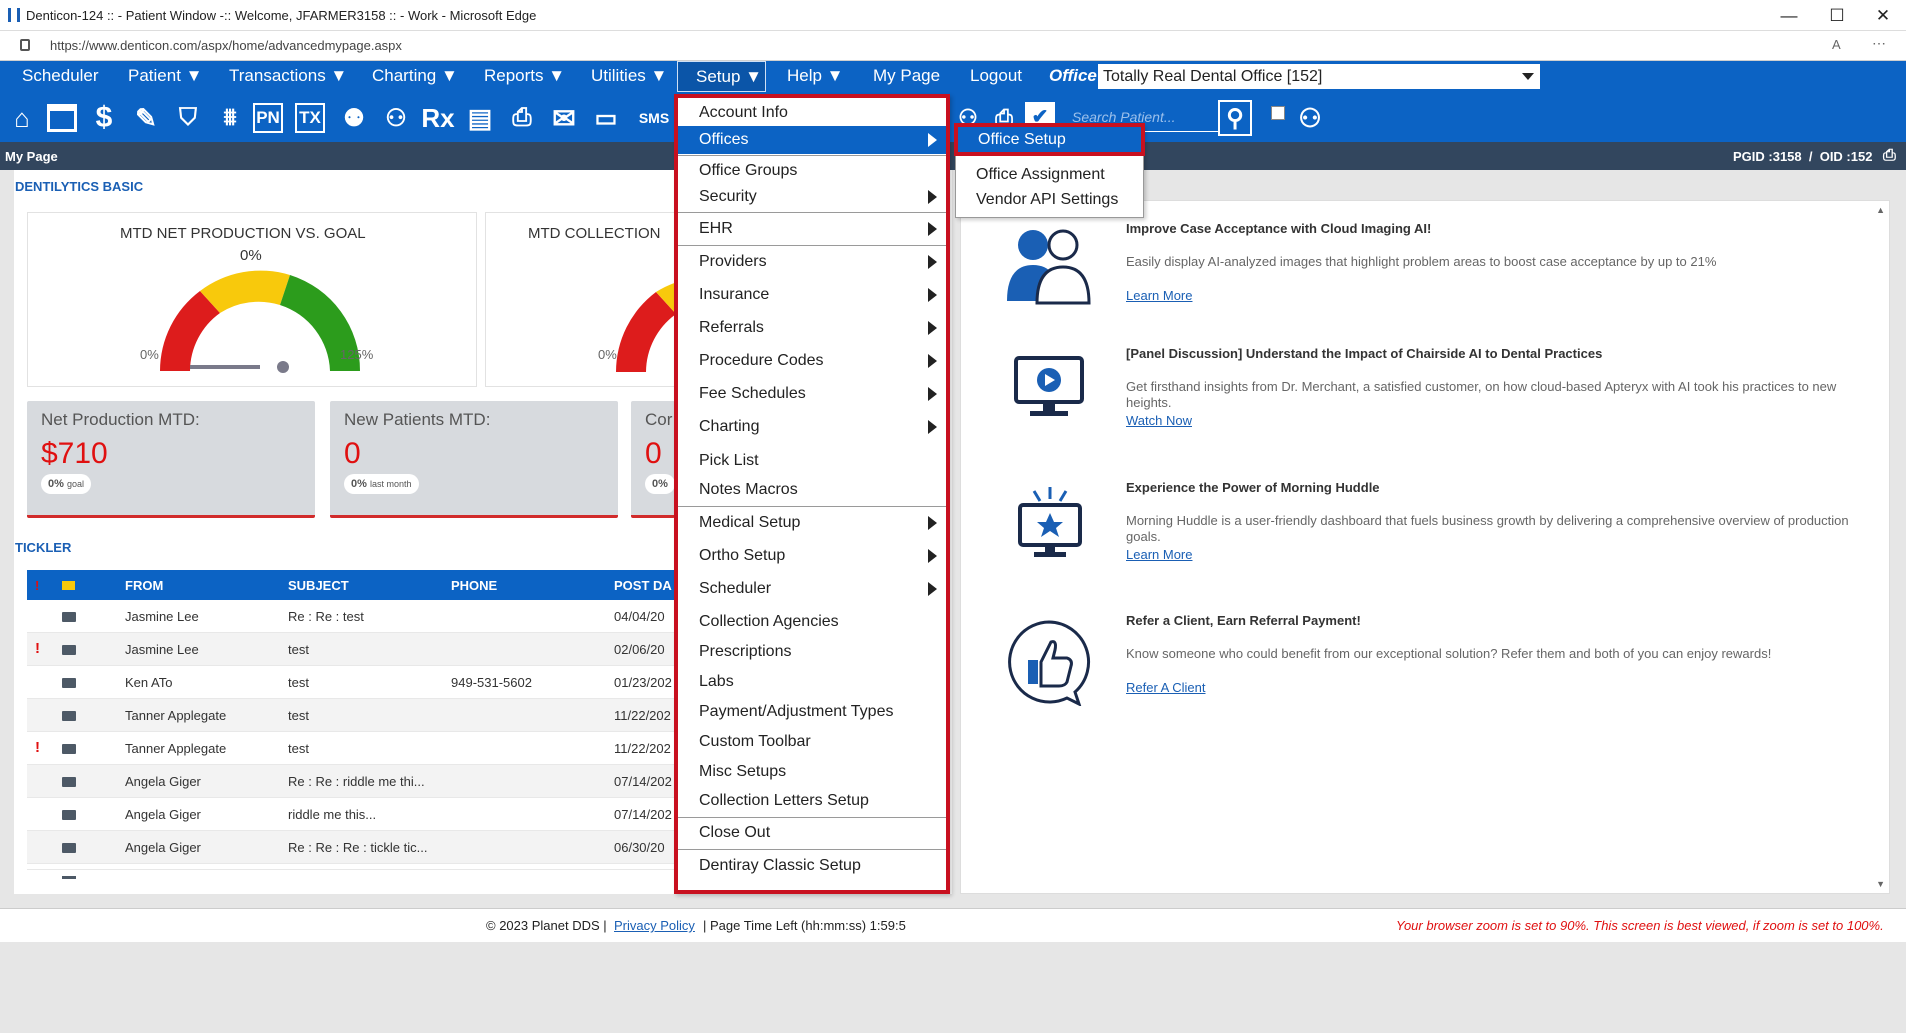  Describe the element at coordinates (1319, 76) in the screenshot. I see `office-select: Totally Real Dental Office [152]` at that location.